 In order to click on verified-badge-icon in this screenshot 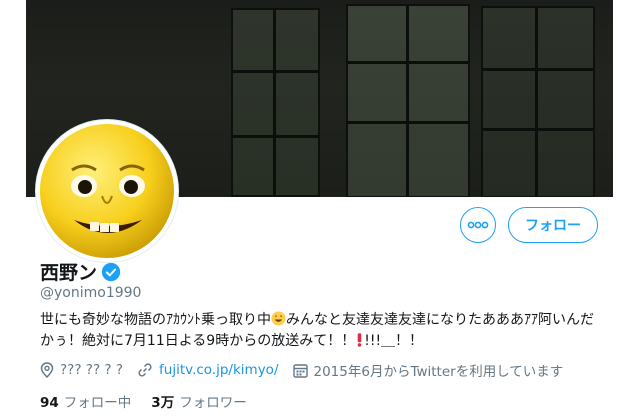, I will do `click(111, 271)`.